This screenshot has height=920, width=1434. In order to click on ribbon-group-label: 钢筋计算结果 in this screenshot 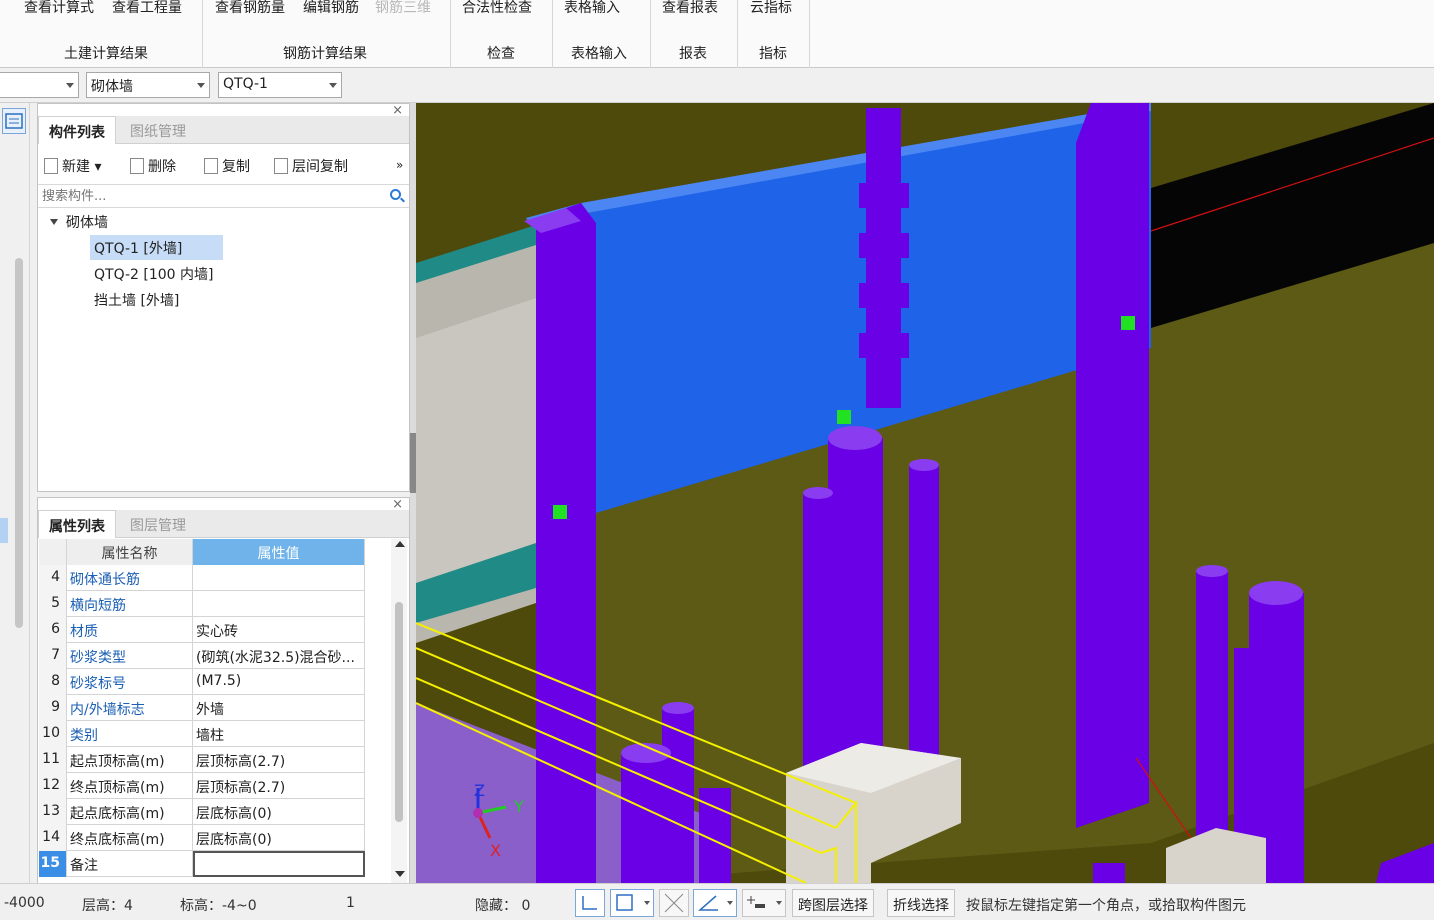, I will do `click(325, 54)`.